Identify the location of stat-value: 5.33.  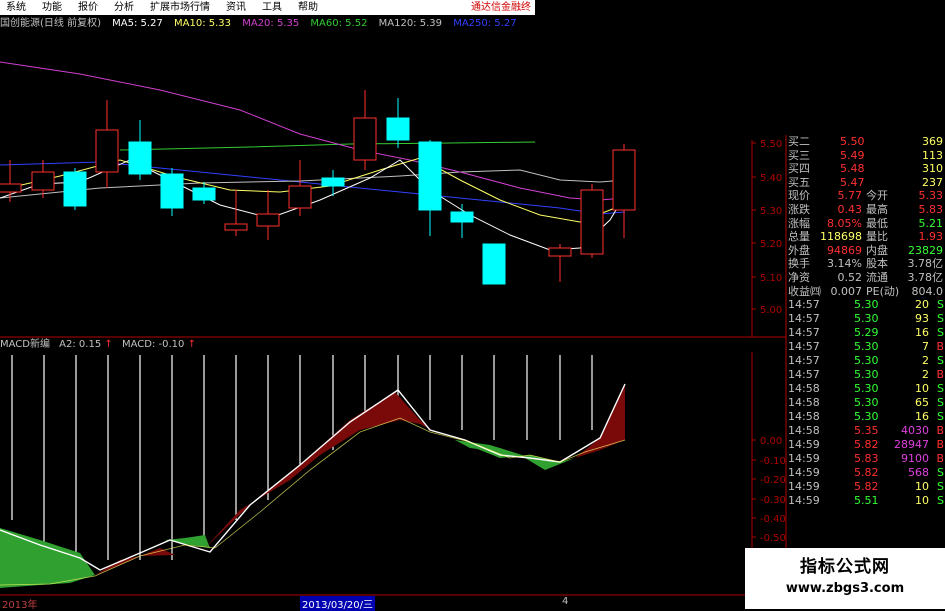
(931, 196).